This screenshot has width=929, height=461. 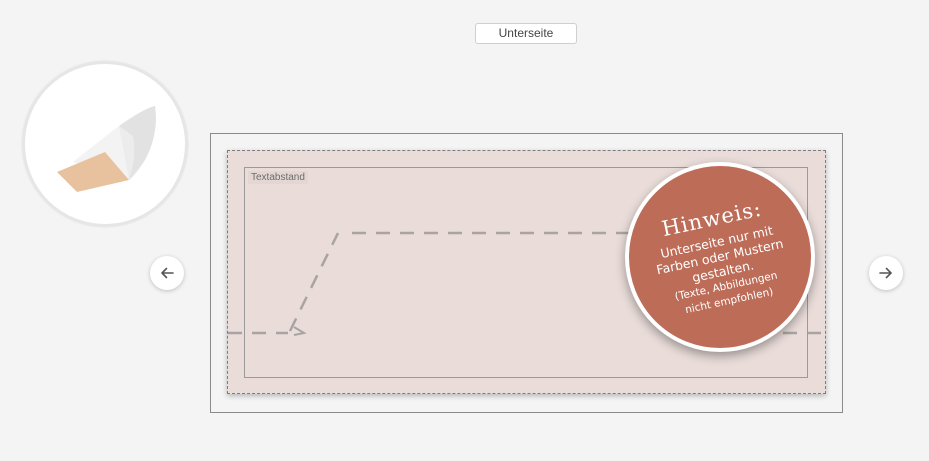 I want to click on next-button, so click(x=886, y=273).